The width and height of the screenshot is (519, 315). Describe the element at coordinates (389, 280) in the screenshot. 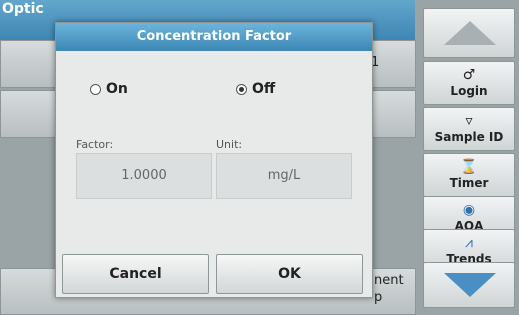

I see `background-bottom-text: nent` at that location.